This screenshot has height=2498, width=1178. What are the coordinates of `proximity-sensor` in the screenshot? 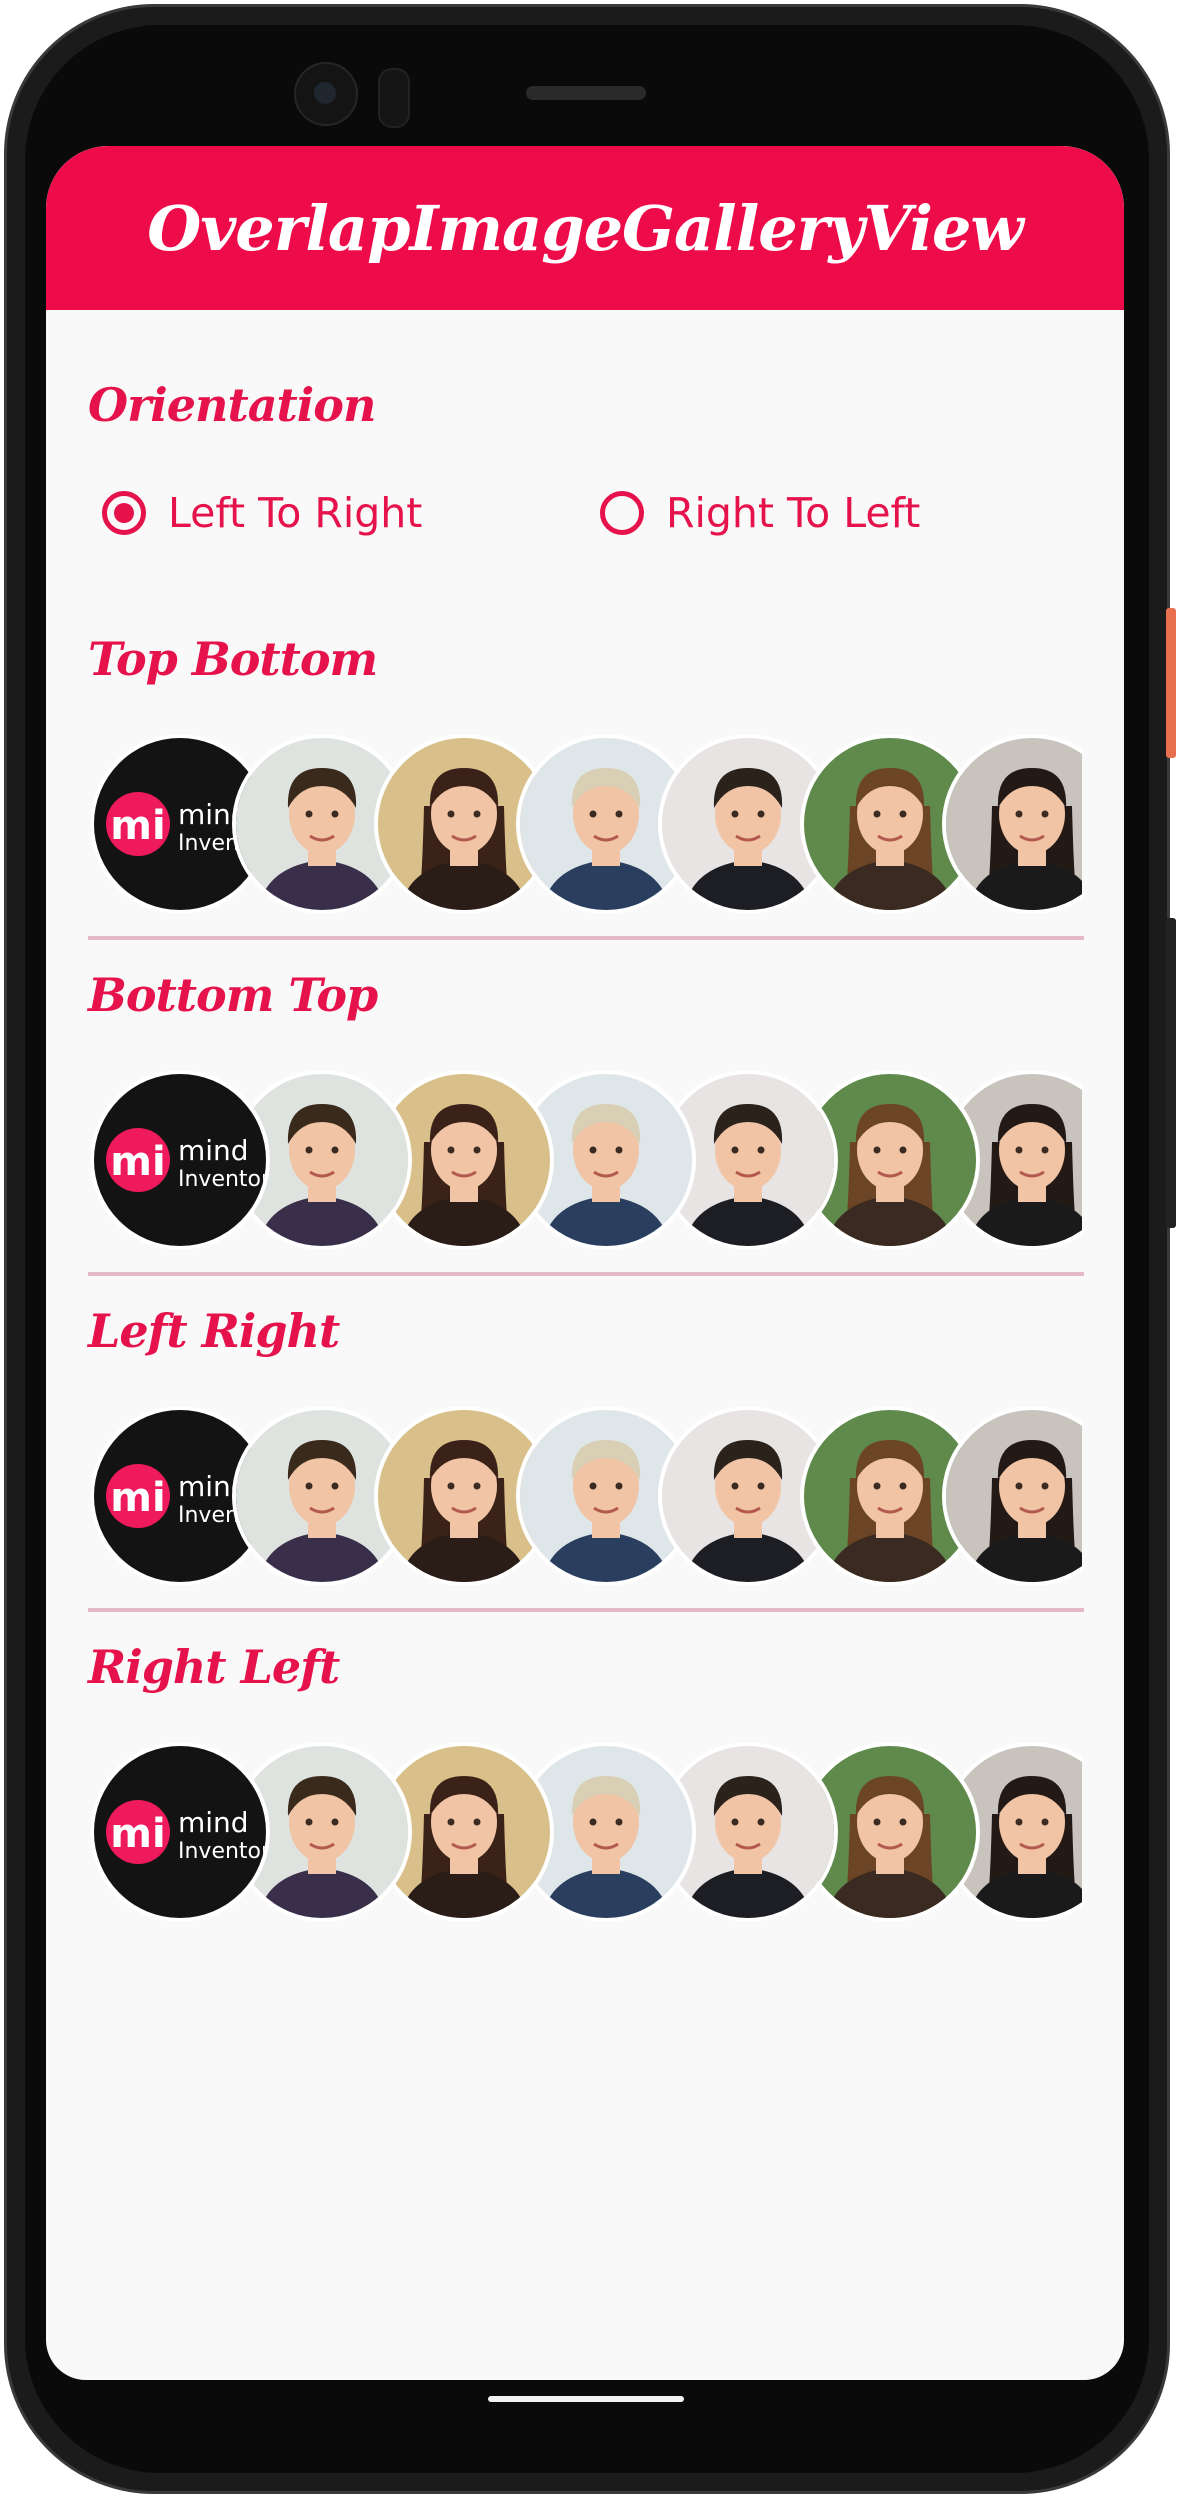 It's located at (394, 98).